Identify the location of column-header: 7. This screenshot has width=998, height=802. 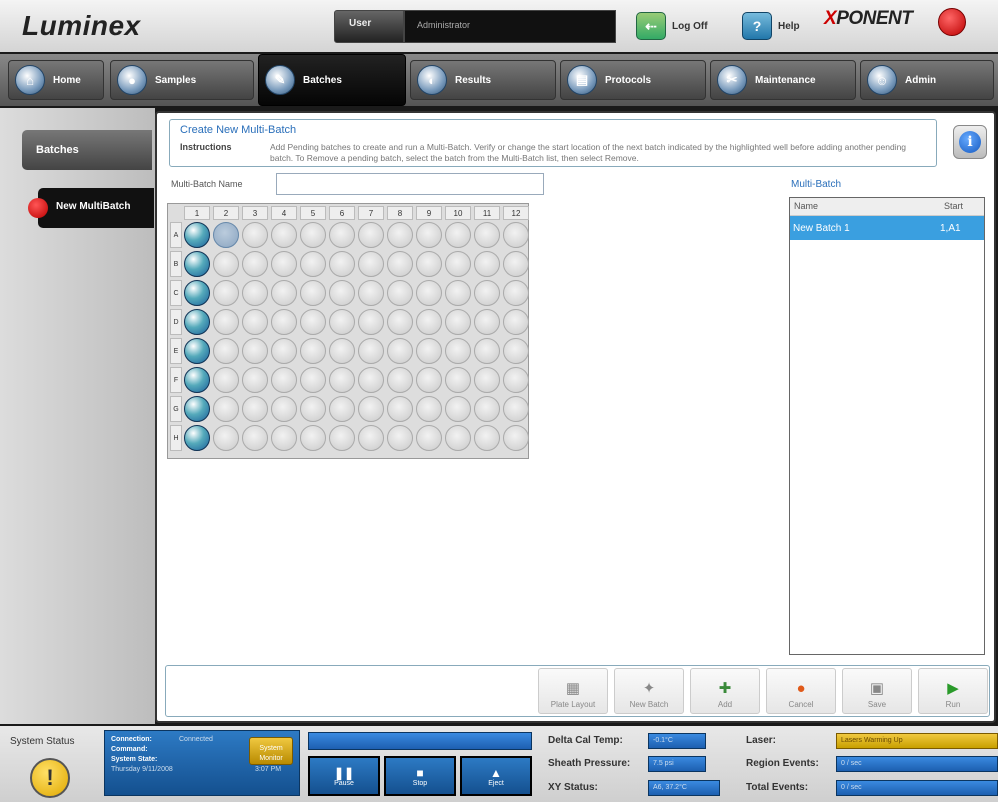
(371, 213).